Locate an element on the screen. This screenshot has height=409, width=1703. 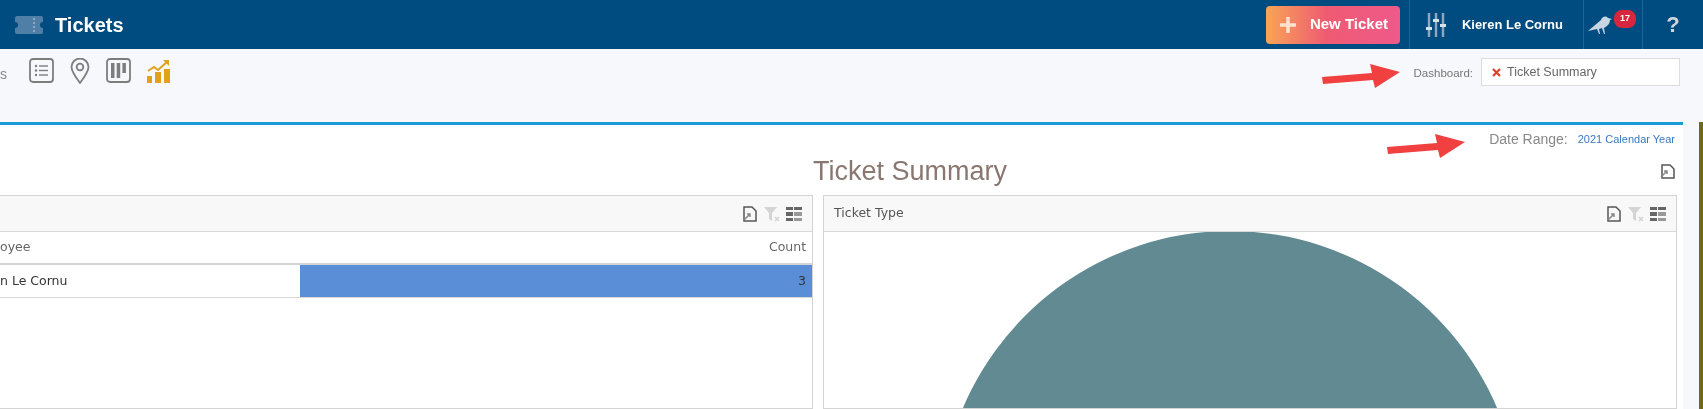
map-pin-icon is located at coordinates (80, 71).